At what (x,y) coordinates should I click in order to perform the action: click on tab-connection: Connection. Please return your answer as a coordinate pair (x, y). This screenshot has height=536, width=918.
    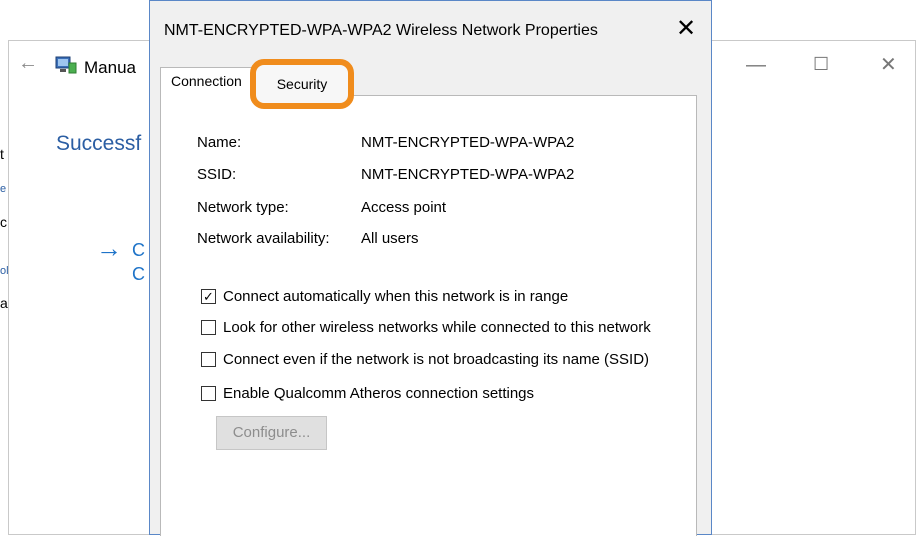
    Looking at the image, I should click on (208, 81).